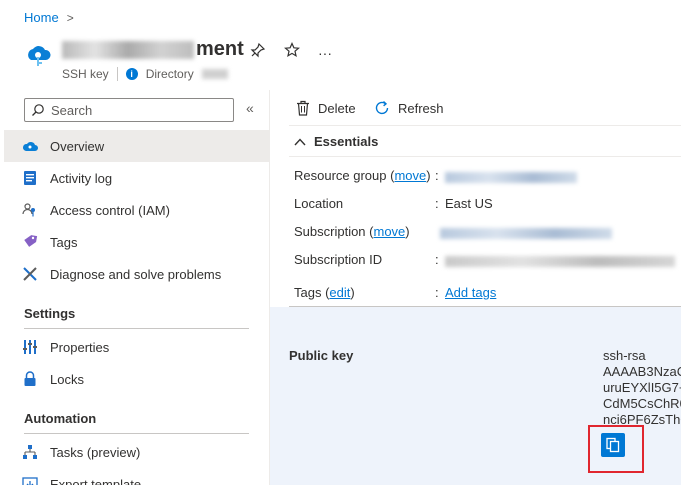 The image size is (681, 485). What do you see at coordinates (136, 146) in the screenshot?
I see `nav-item-overview: Overview` at bounding box center [136, 146].